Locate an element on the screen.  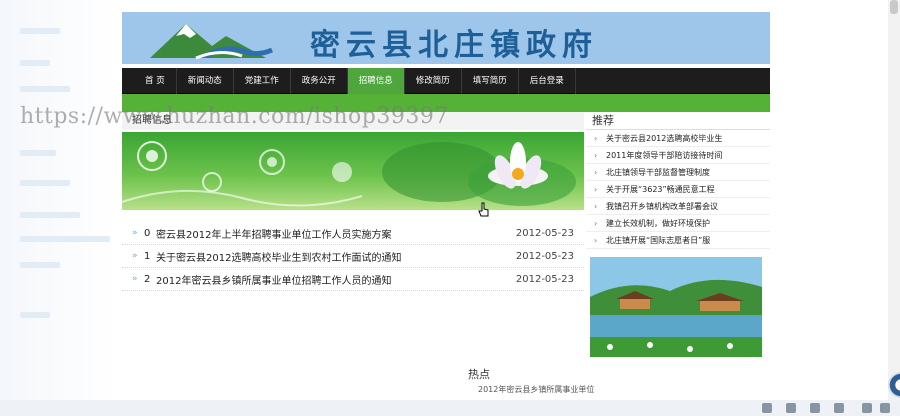
nav-item-7: 后台登录 is located at coordinates (547, 81).